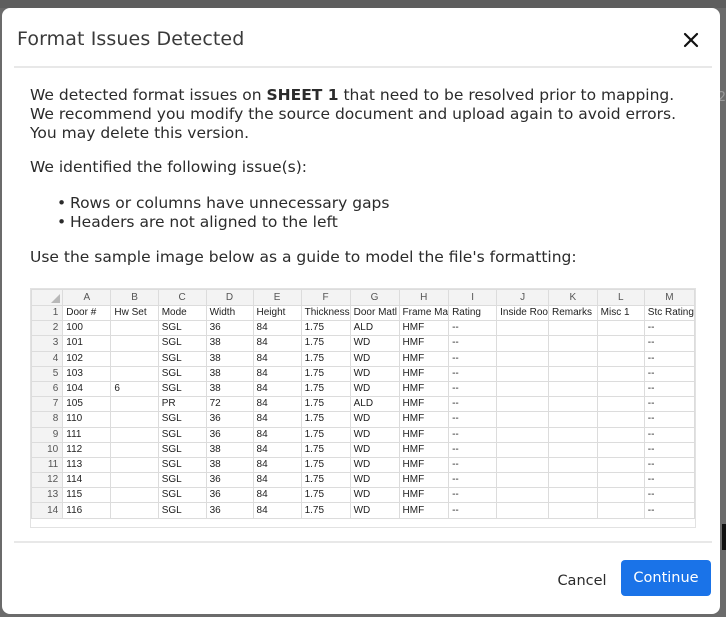 Image resolution: width=726 pixels, height=617 pixels. I want to click on sheet-header-cell: Door #, so click(87, 313).